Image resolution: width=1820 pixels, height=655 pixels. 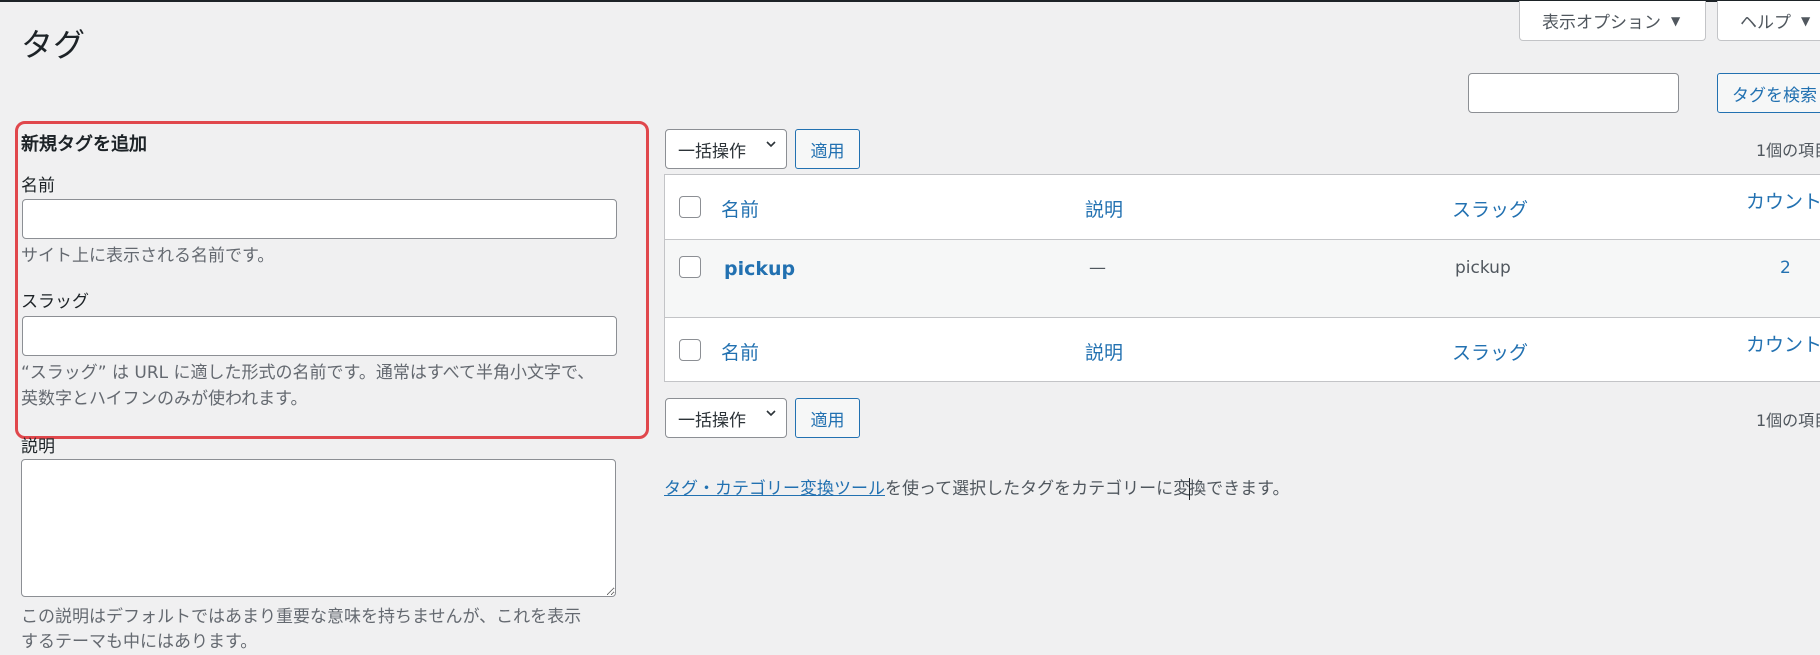 What do you see at coordinates (740, 351) in the screenshot?
I see `column-footer-name: 名前` at bounding box center [740, 351].